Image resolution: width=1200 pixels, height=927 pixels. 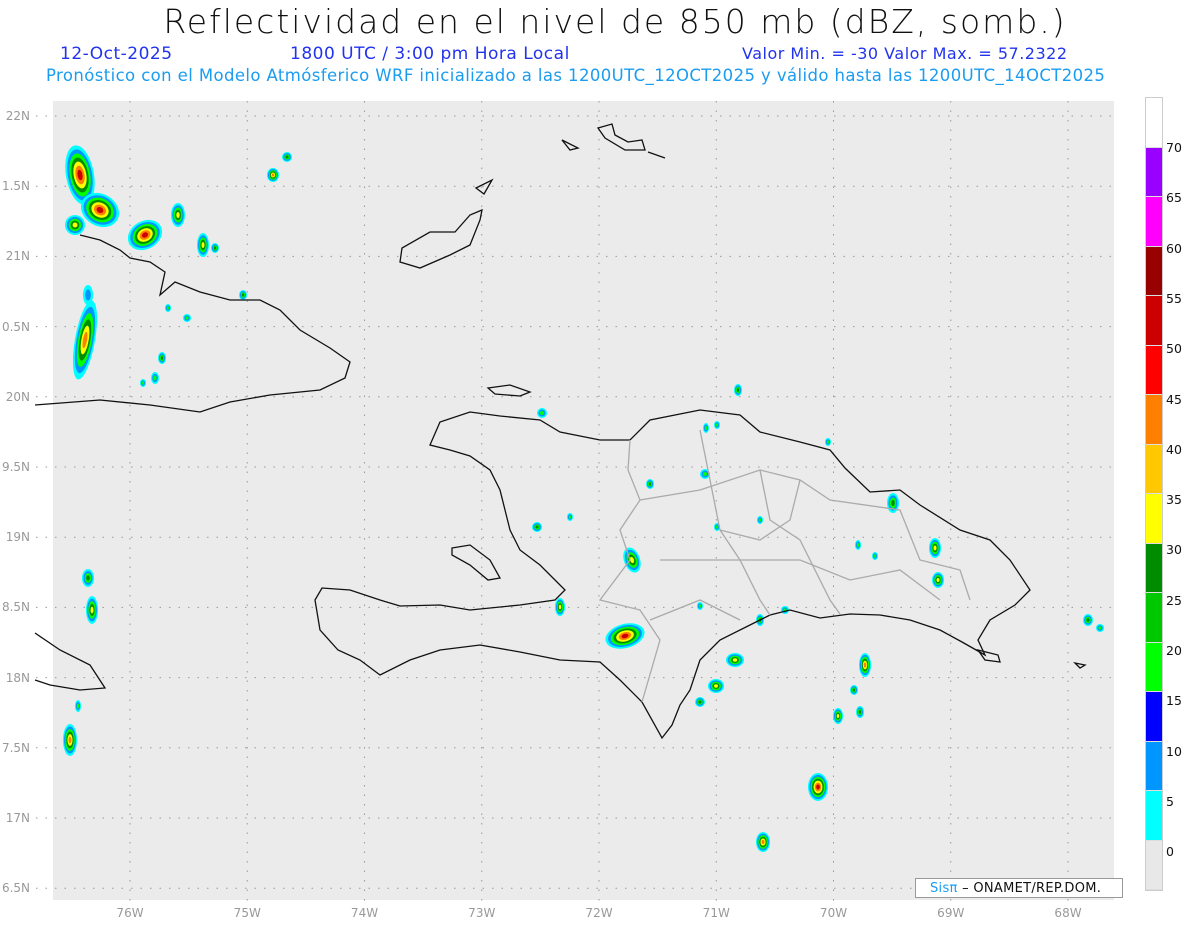 I want to click on lon-label: 69W, so click(x=951, y=913).